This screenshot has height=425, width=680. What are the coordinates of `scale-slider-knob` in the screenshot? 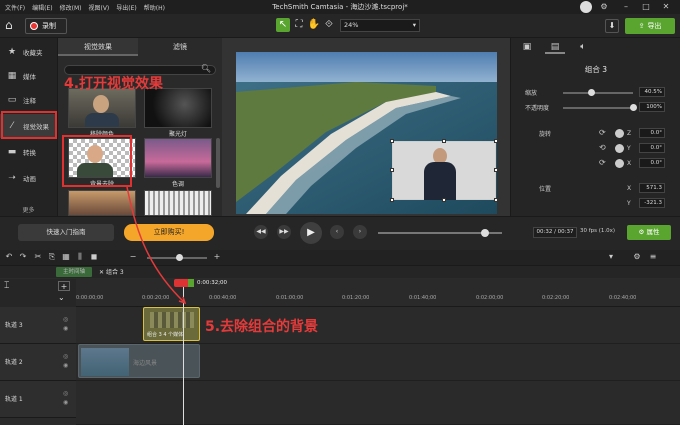 It's located at (592, 92).